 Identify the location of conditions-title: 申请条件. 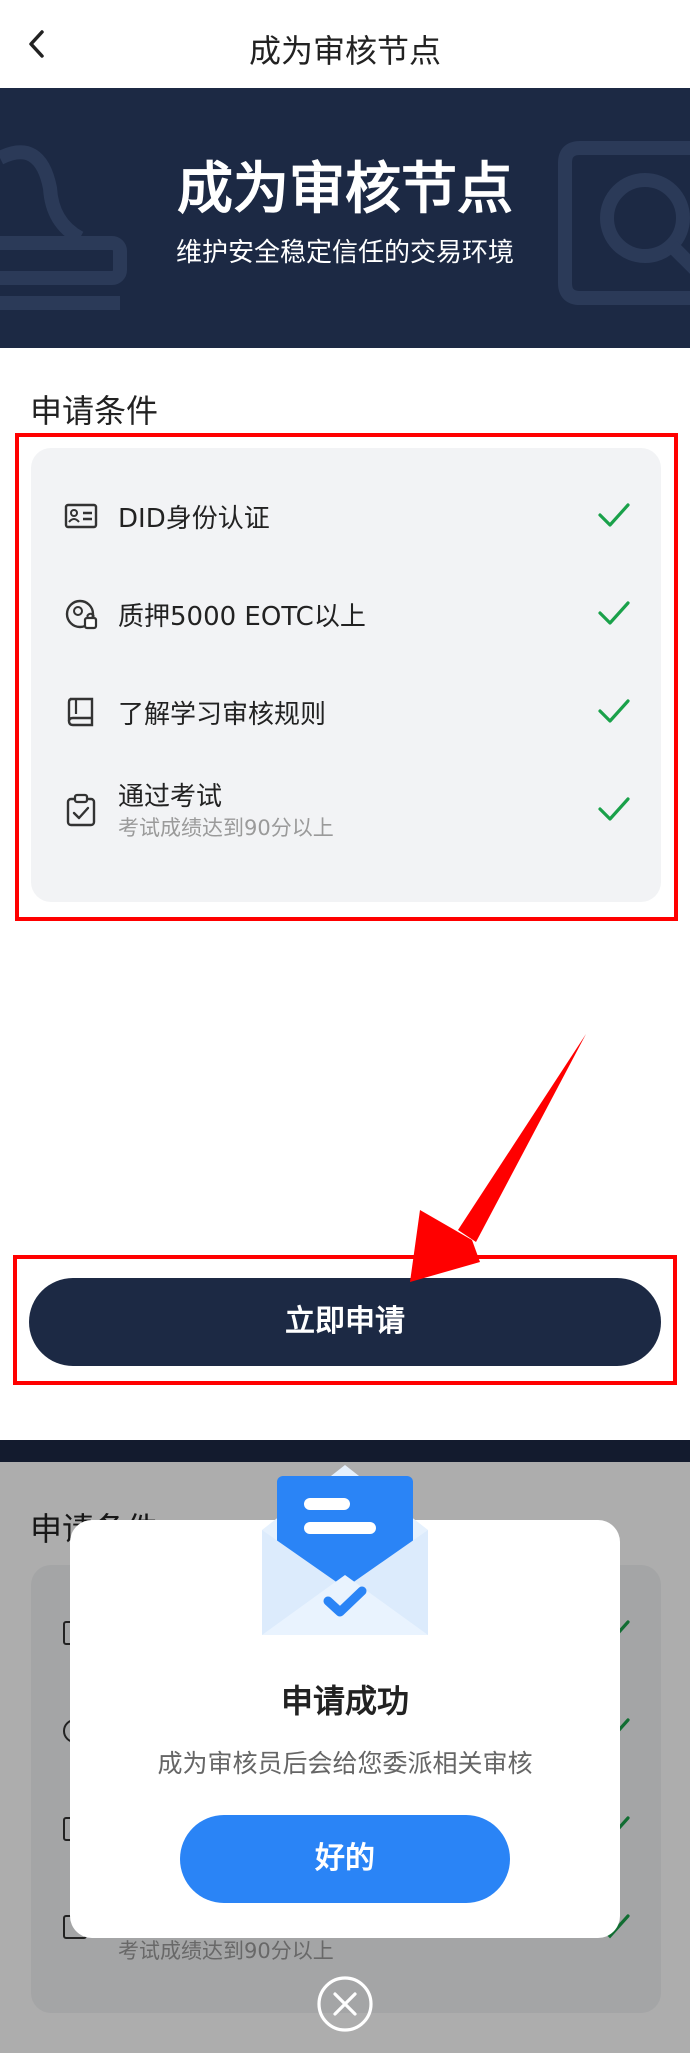
(94, 411).